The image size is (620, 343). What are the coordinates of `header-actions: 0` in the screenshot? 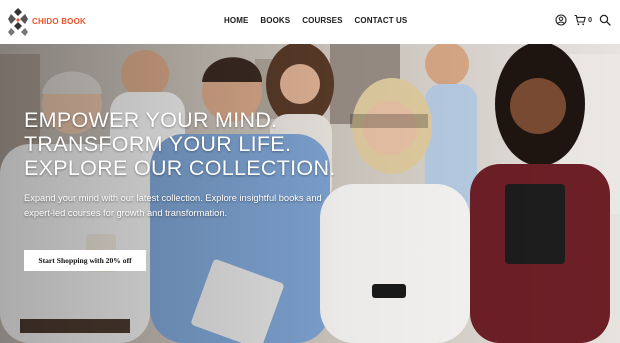 It's located at (583, 20).